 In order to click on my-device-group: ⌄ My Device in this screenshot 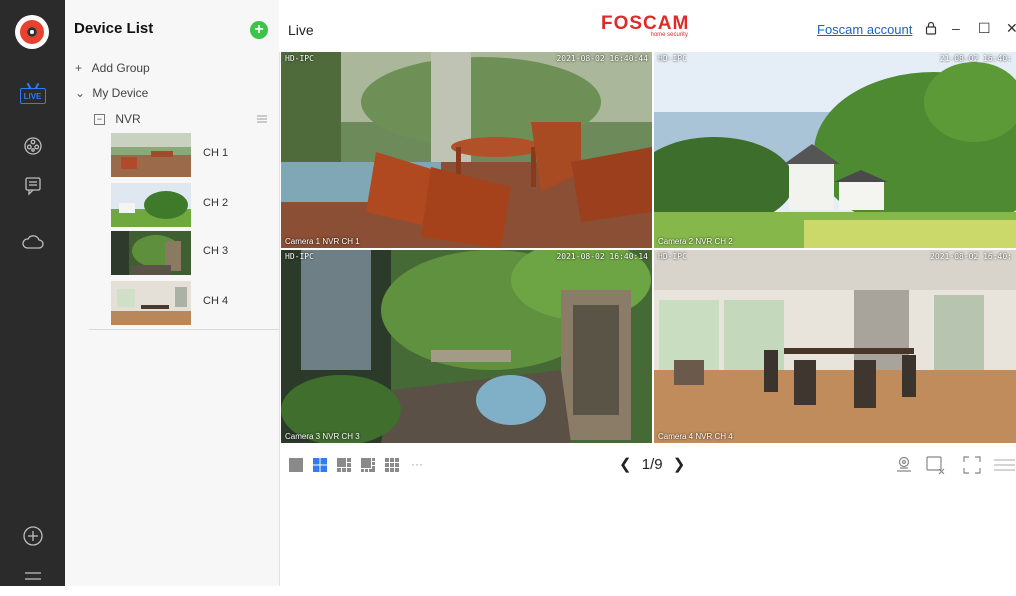, I will do `click(111, 93)`.